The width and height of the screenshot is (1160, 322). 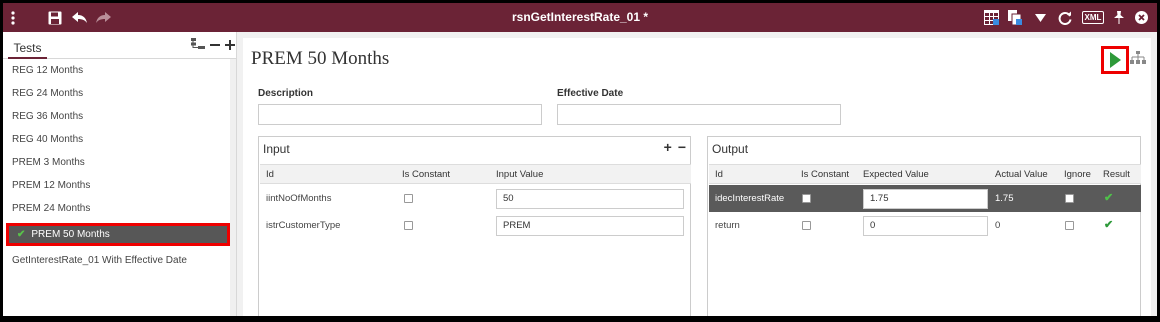 What do you see at coordinates (119, 93) in the screenshot?
I see `test-item: REG 24 Months` at bounding box center [119, 93].